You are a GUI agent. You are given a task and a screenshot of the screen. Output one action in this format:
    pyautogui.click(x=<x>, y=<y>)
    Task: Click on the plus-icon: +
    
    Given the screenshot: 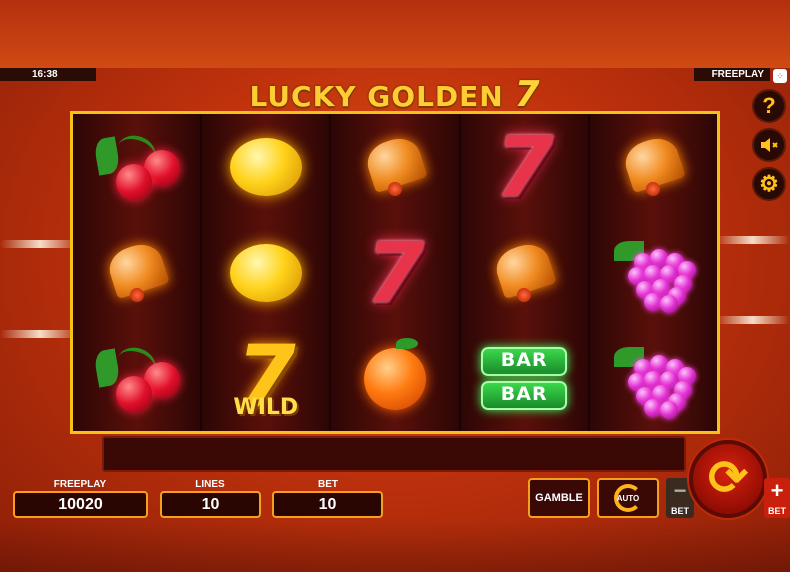 What is the action you would take?
    pyautogui.click(x=777, y=490)
    